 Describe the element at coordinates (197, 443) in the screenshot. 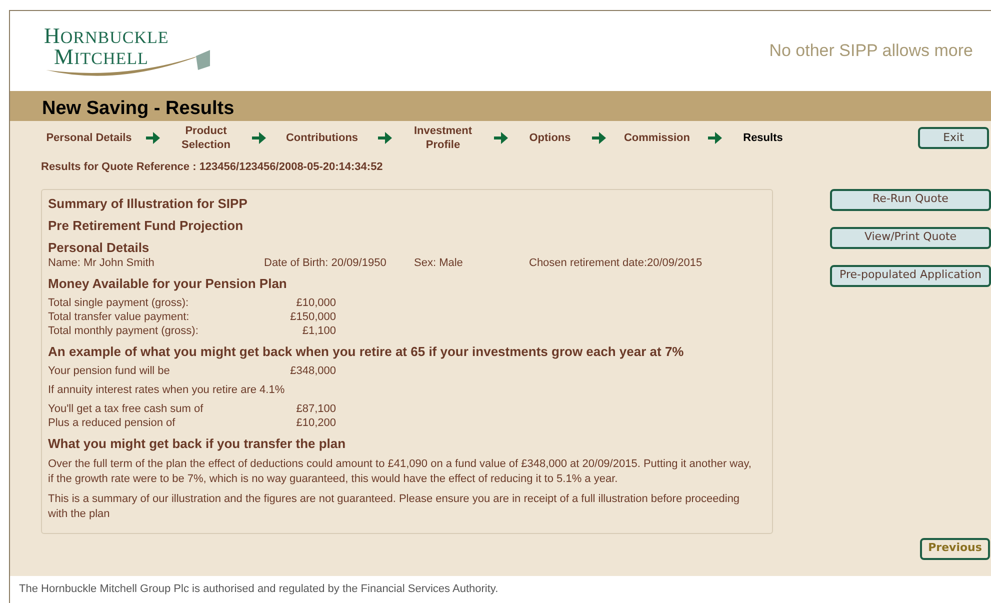

I see `section-heading: What you might get back if you transfer the plan` at that location.